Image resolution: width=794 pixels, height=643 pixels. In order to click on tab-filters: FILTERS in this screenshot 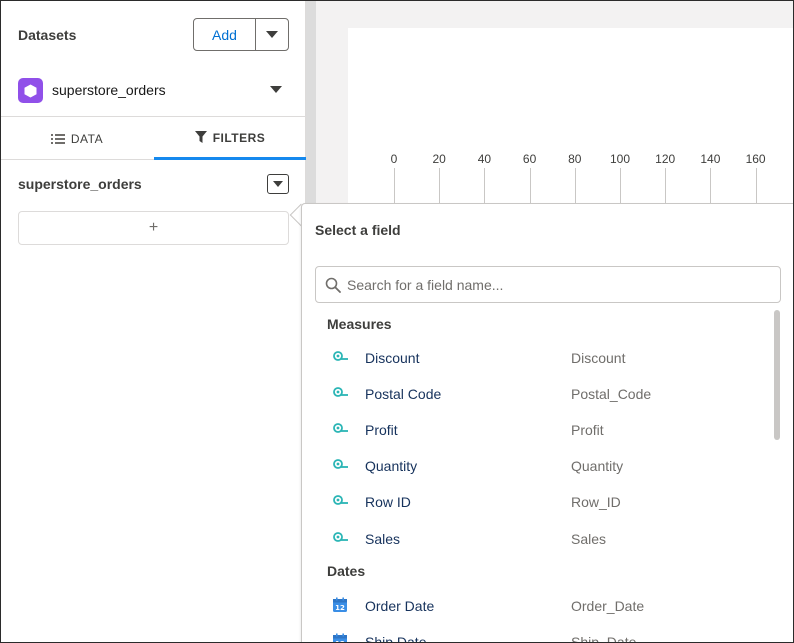, I will do `click(230, 139)`.